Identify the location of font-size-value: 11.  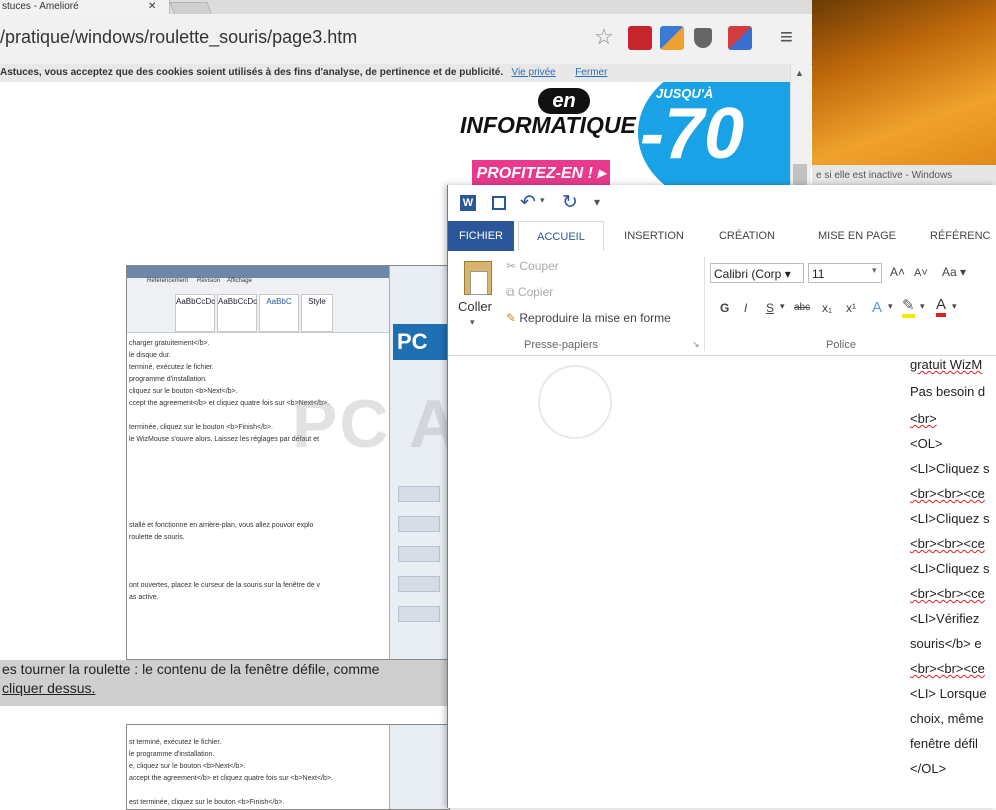
(818, 274).